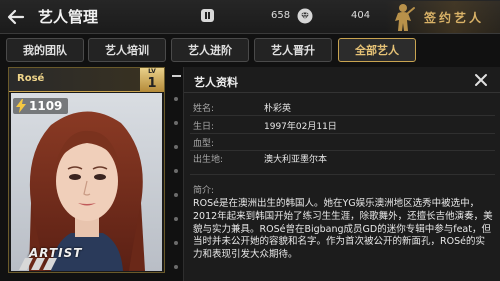  I want to click on diamond-icon, so click(305, 16).